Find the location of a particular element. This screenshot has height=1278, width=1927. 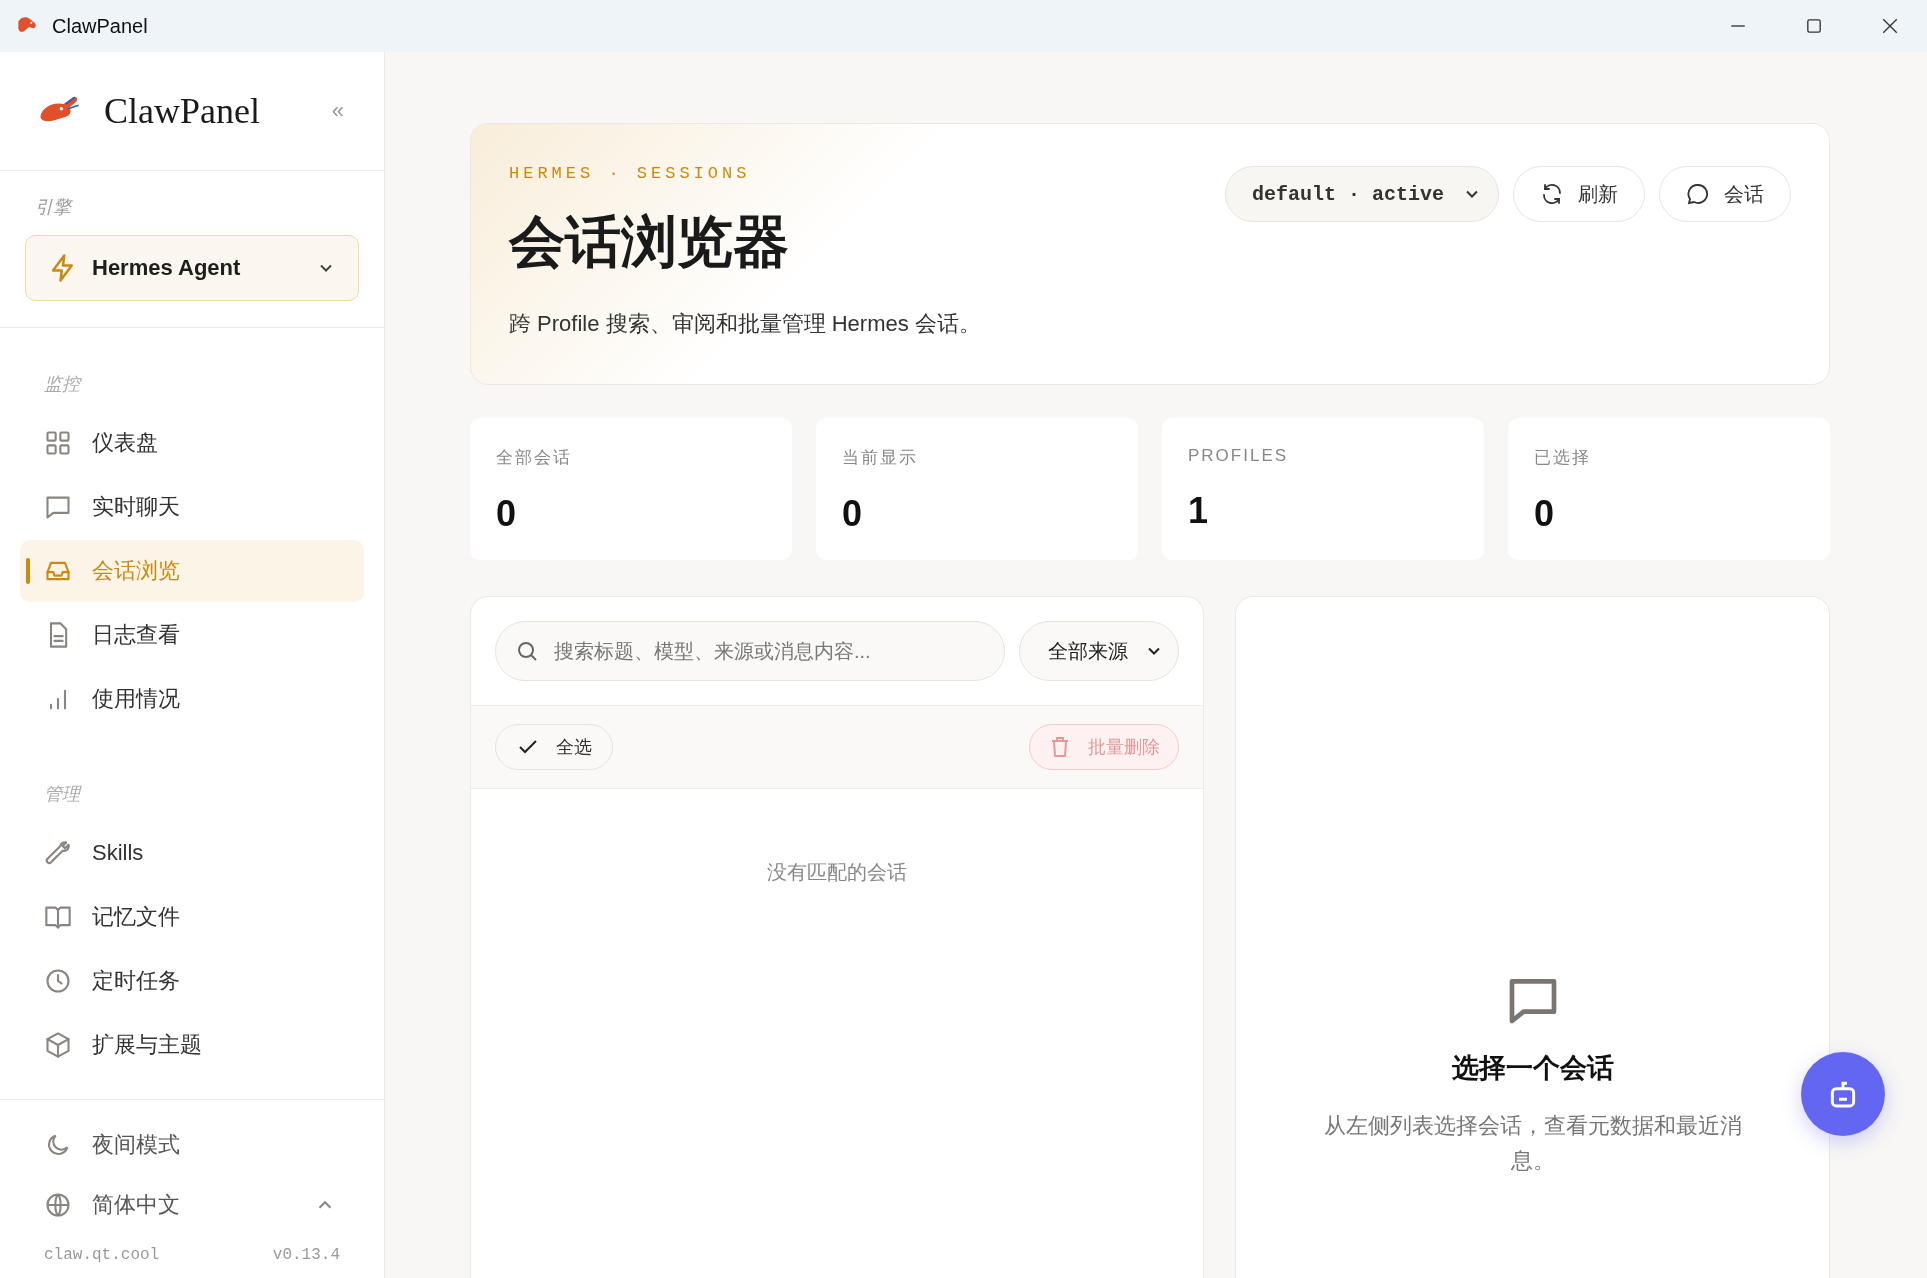

wrench-icon is located at coordinates (58, 853).